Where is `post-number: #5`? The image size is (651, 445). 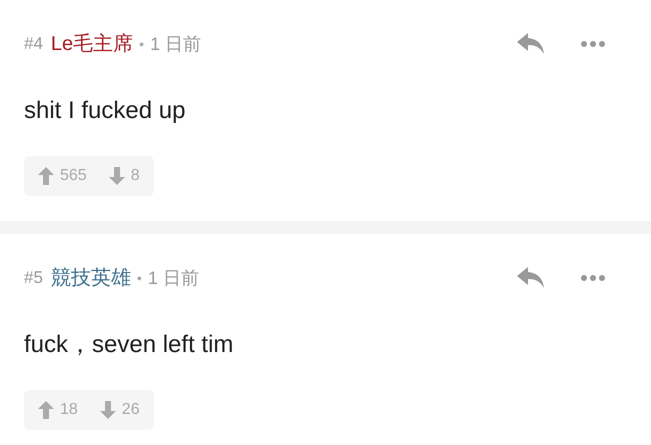 post-number: #5 is located at coordinates (33, 278).